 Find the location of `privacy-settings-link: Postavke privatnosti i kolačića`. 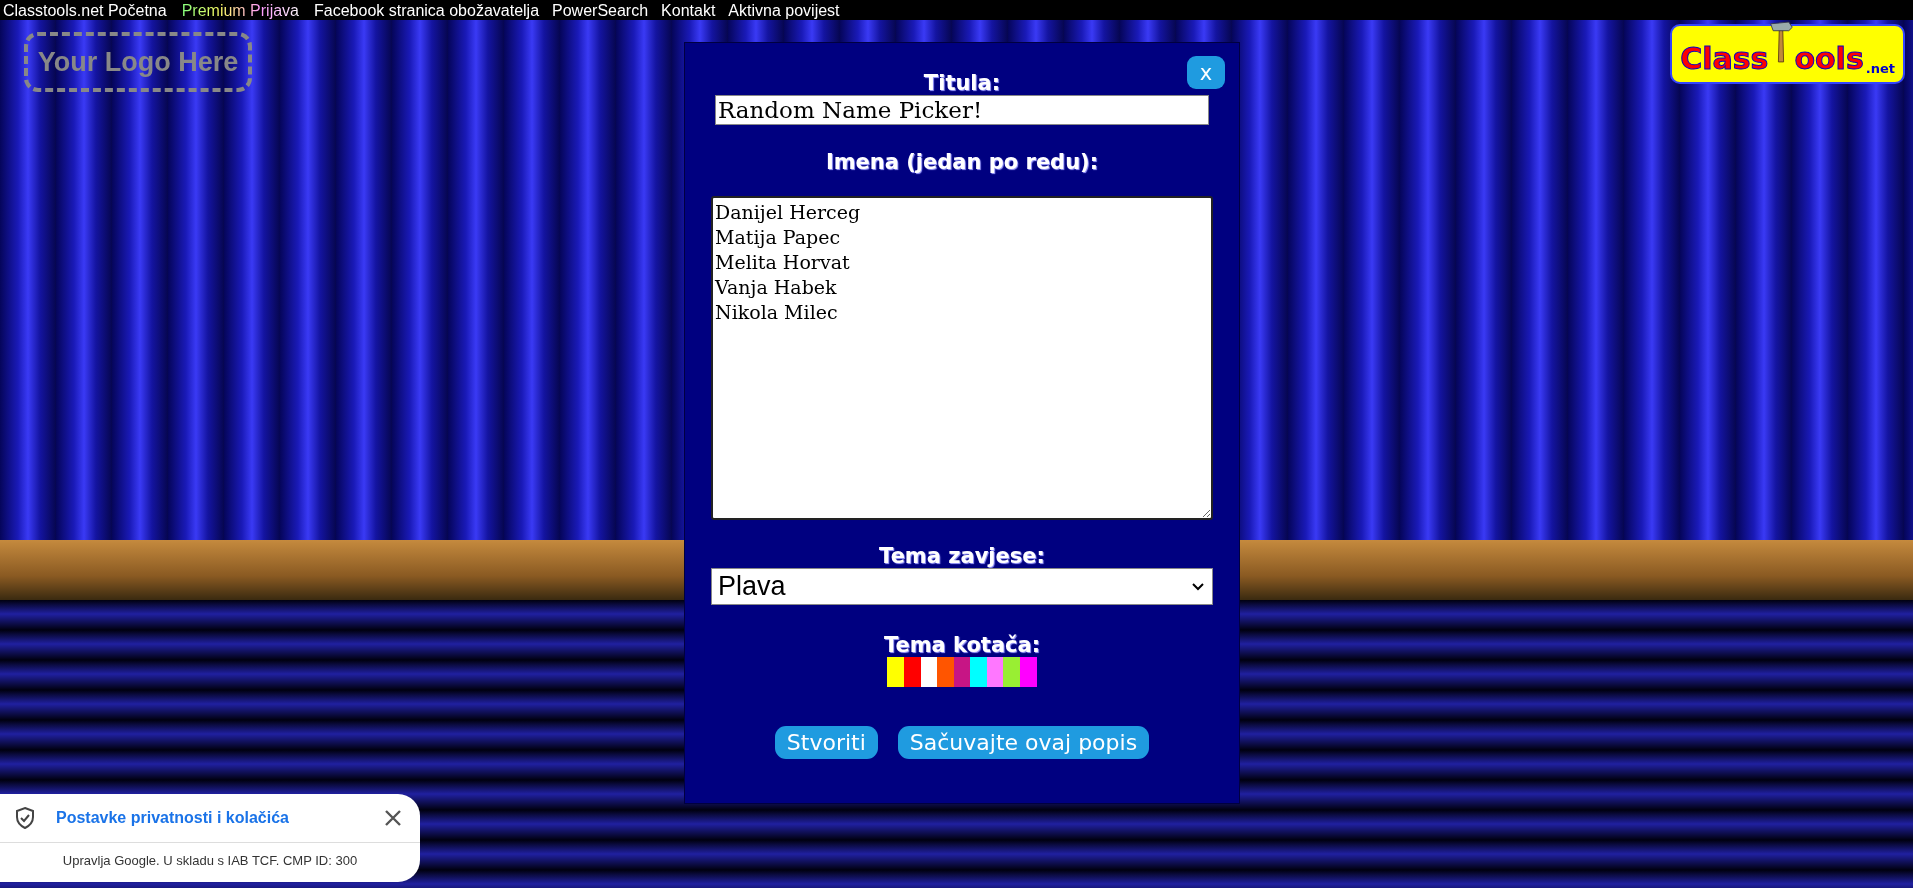

privacy-settings-link: Postavke privatnosti i kolačića is located at coordinates (210, 818).